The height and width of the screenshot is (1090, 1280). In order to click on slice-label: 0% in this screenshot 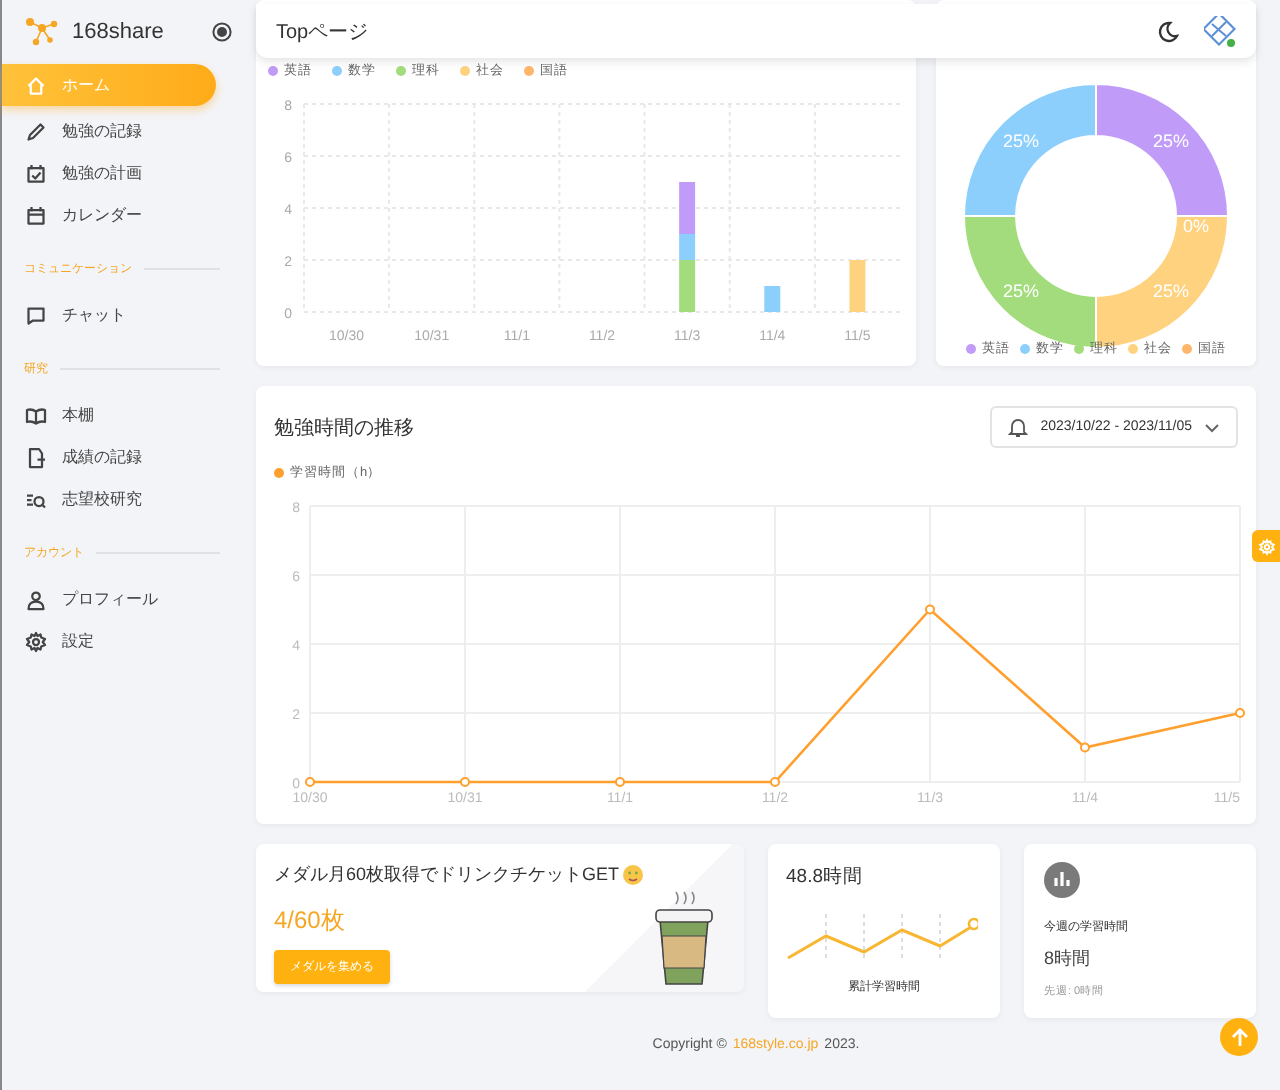, I will do `click(1196, 226)`.